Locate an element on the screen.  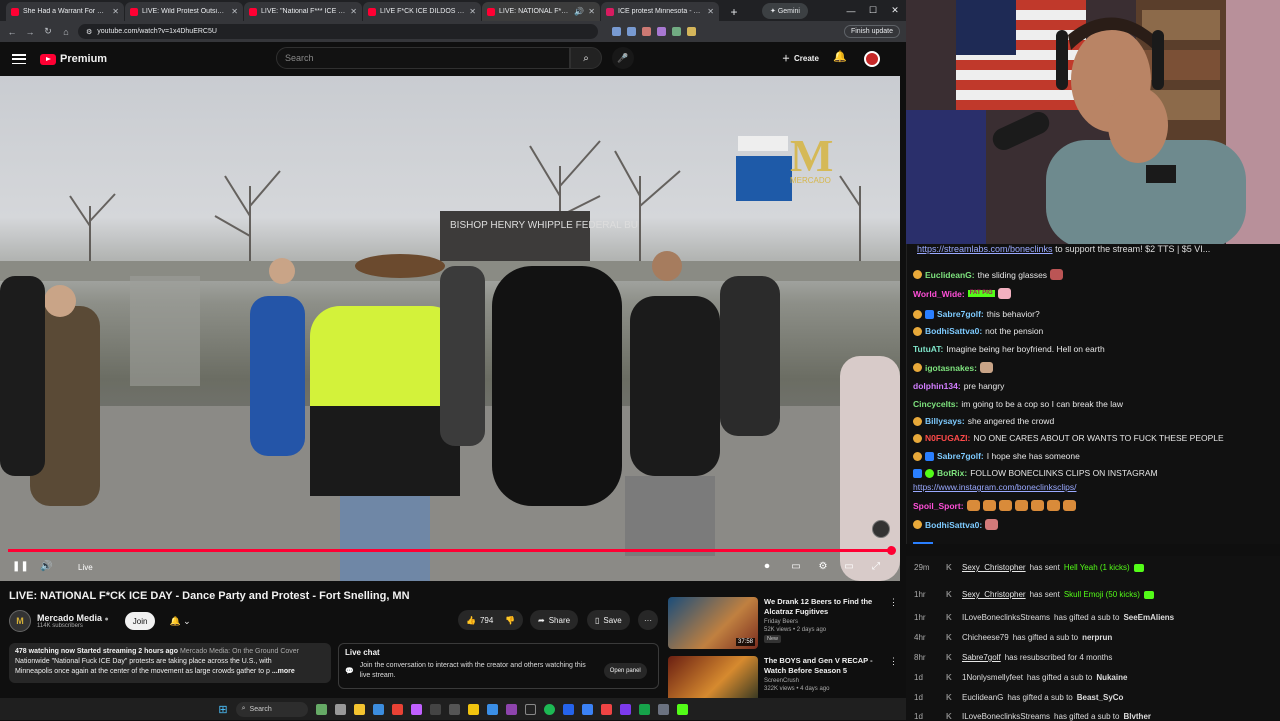
channel-watermark-icon is located at coordinates (881, 529).